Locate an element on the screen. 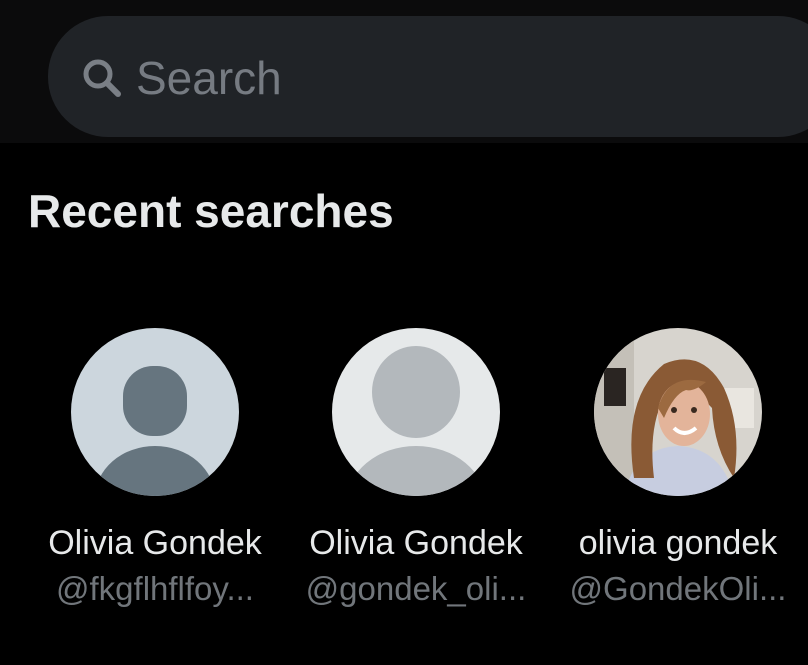 This screenshot has height=665, width=808. search-icon is located at coordinates (102, 78).